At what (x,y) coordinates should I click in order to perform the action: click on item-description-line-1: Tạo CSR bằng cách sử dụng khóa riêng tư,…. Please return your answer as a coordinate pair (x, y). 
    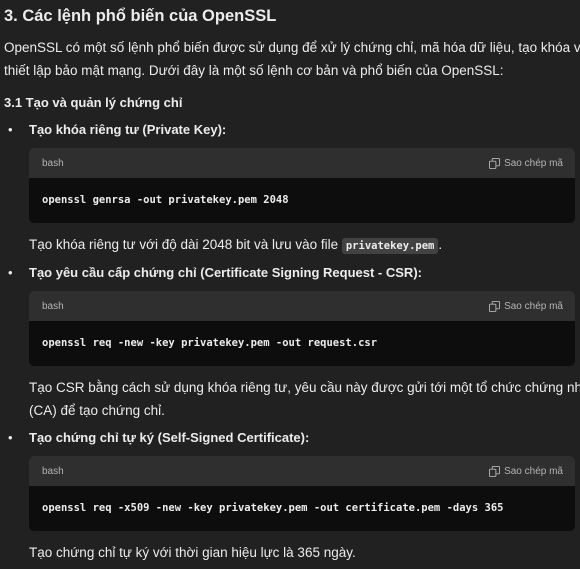
    Looking at the image, I should click on (304, 387).